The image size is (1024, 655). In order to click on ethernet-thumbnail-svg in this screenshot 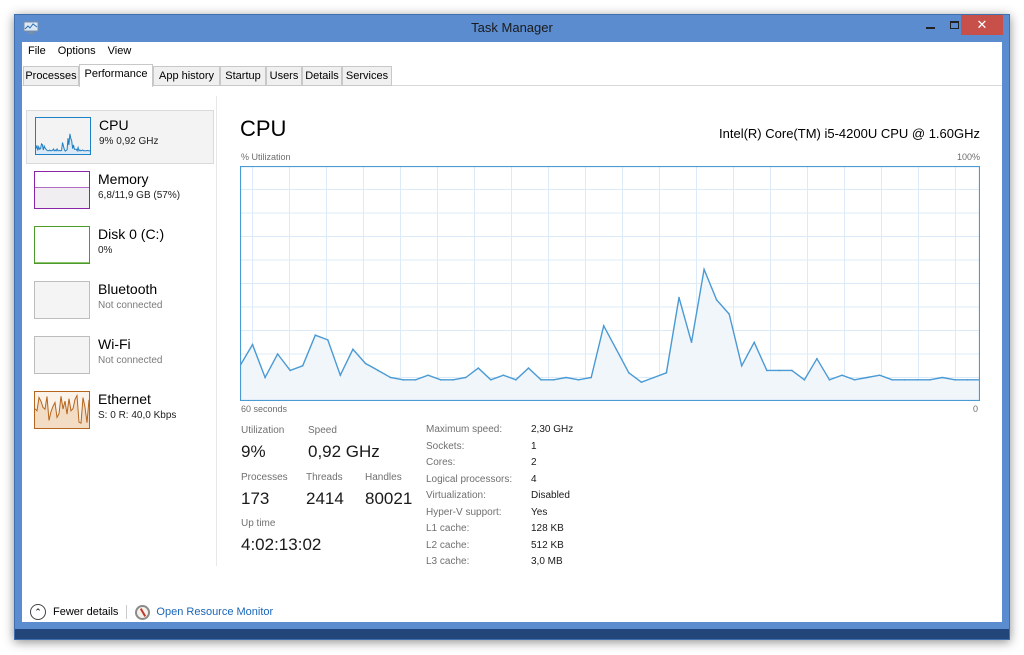, I will do `click(62, 410)`.